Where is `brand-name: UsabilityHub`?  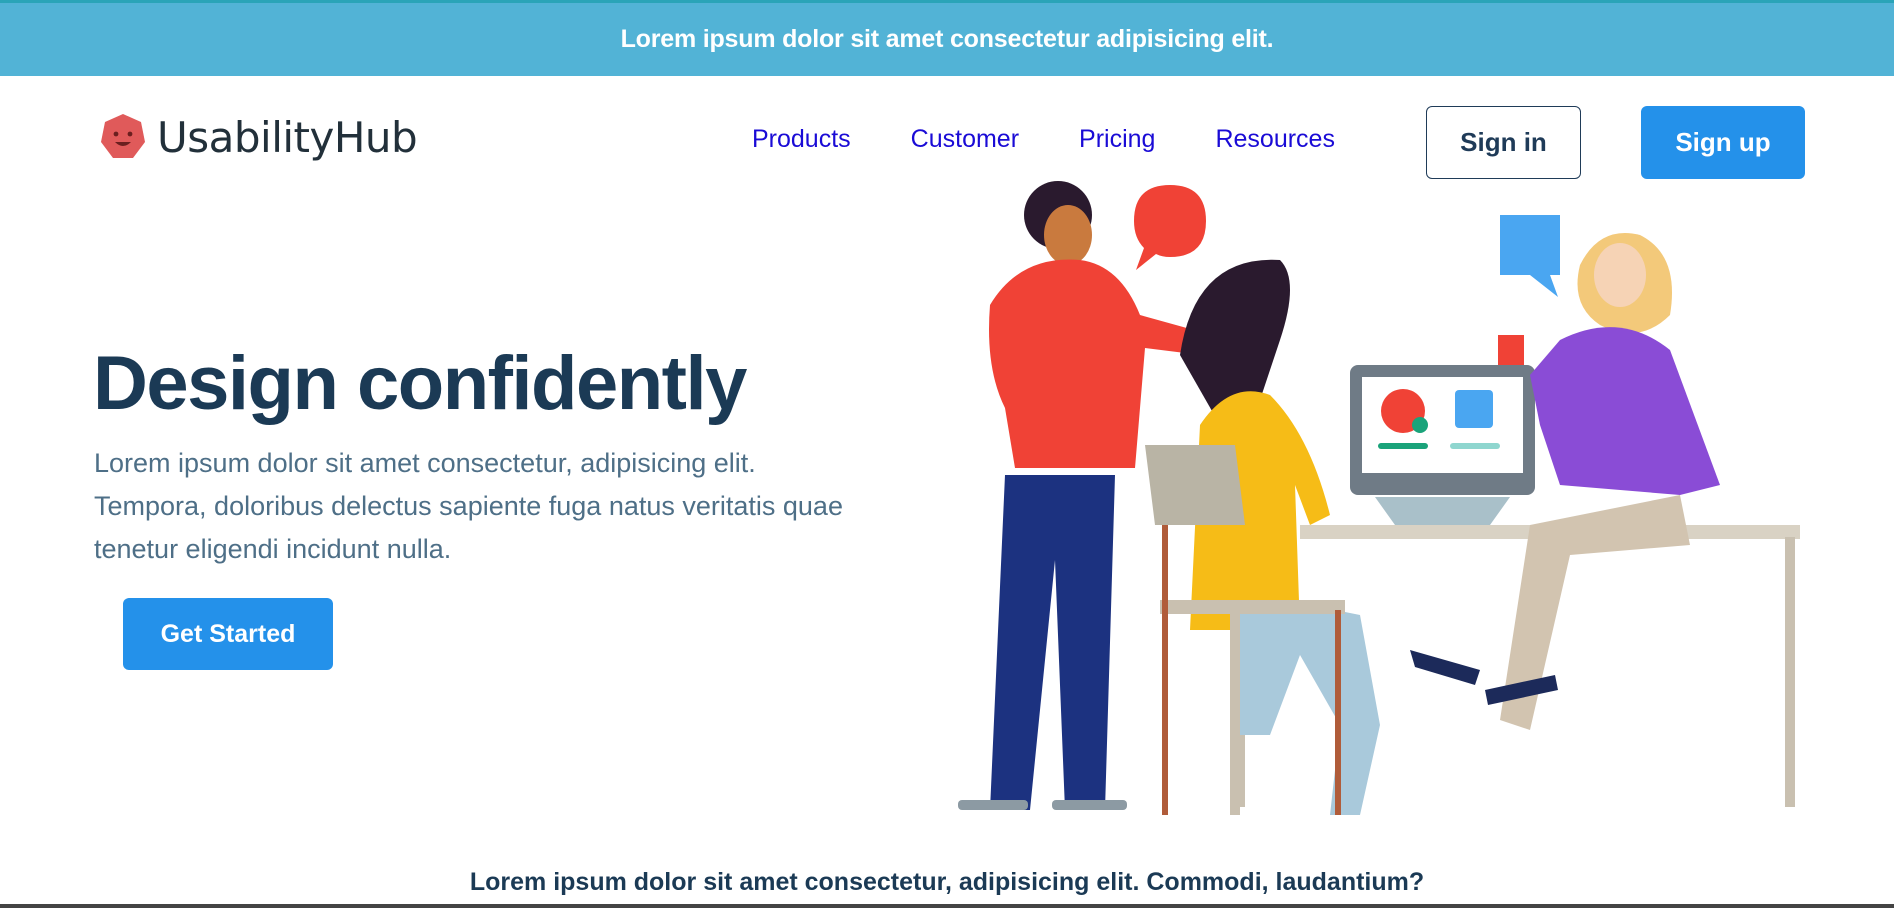 brand-name: UsabilityHub is located at coordinates (287, 137).